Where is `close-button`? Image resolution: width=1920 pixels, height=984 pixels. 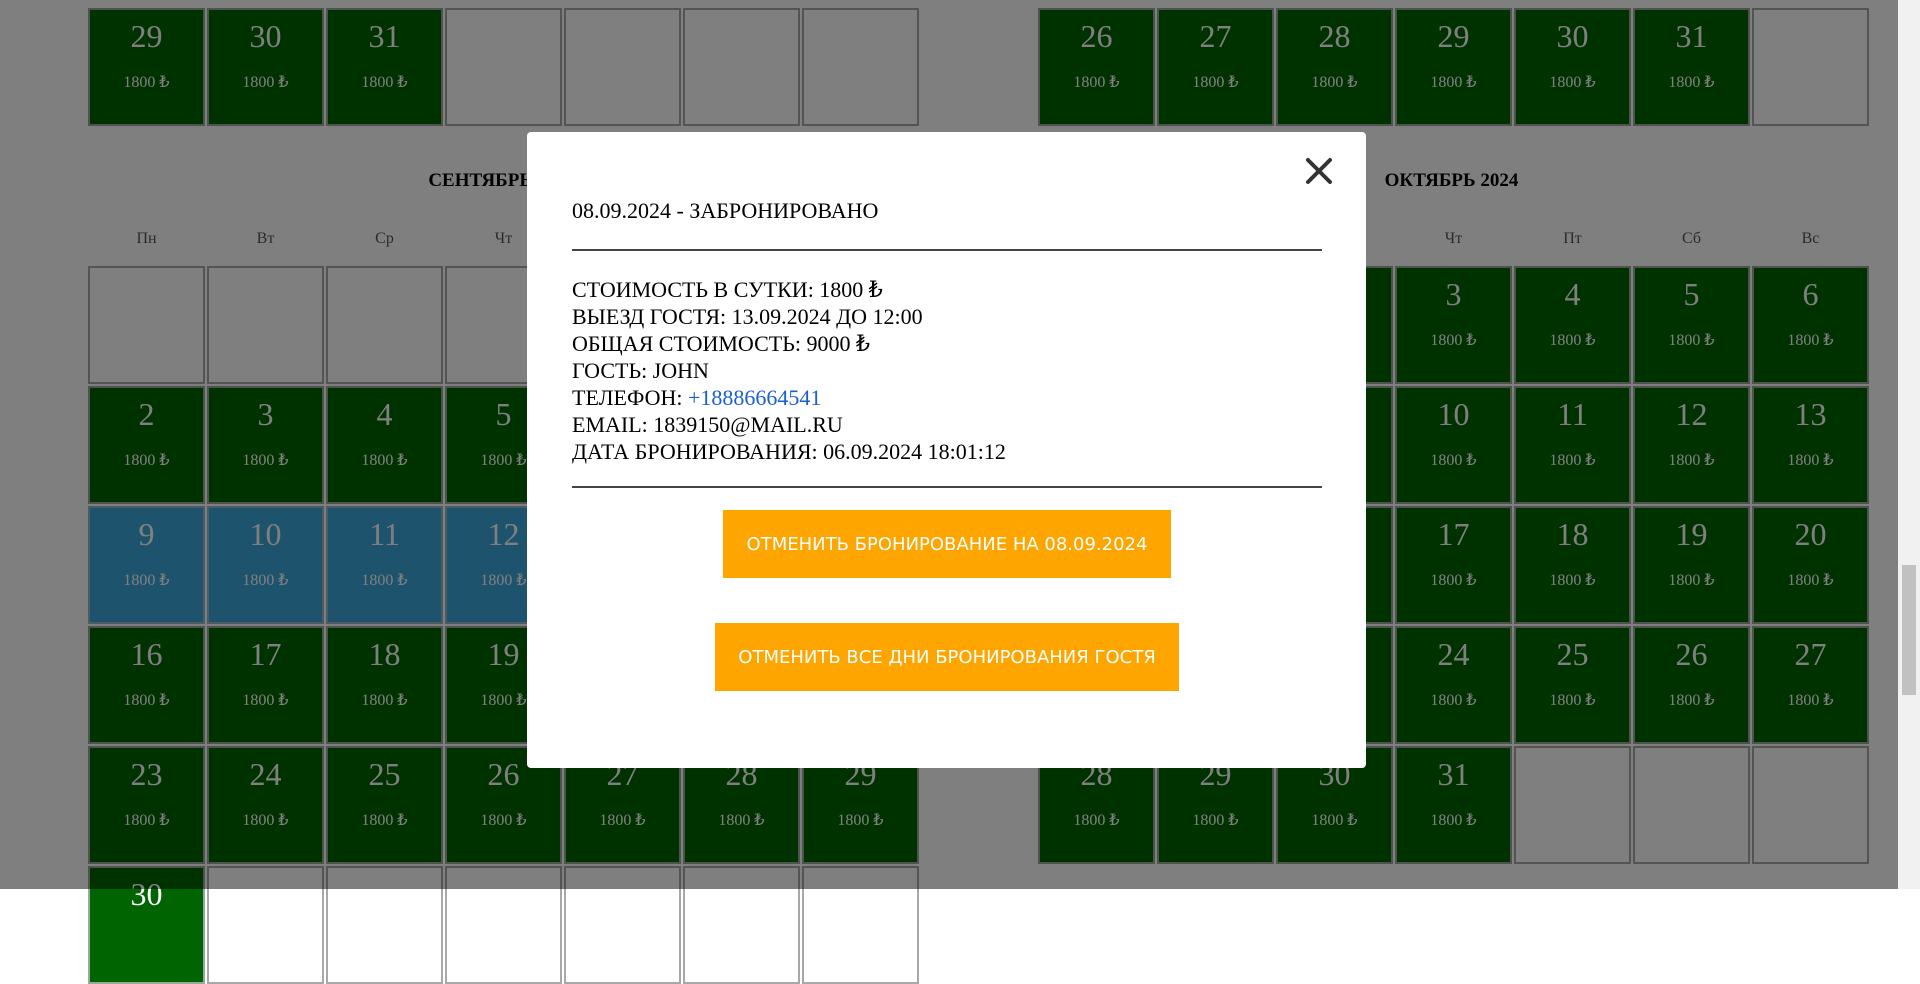 close-button is located at coordinates (1319, 171).